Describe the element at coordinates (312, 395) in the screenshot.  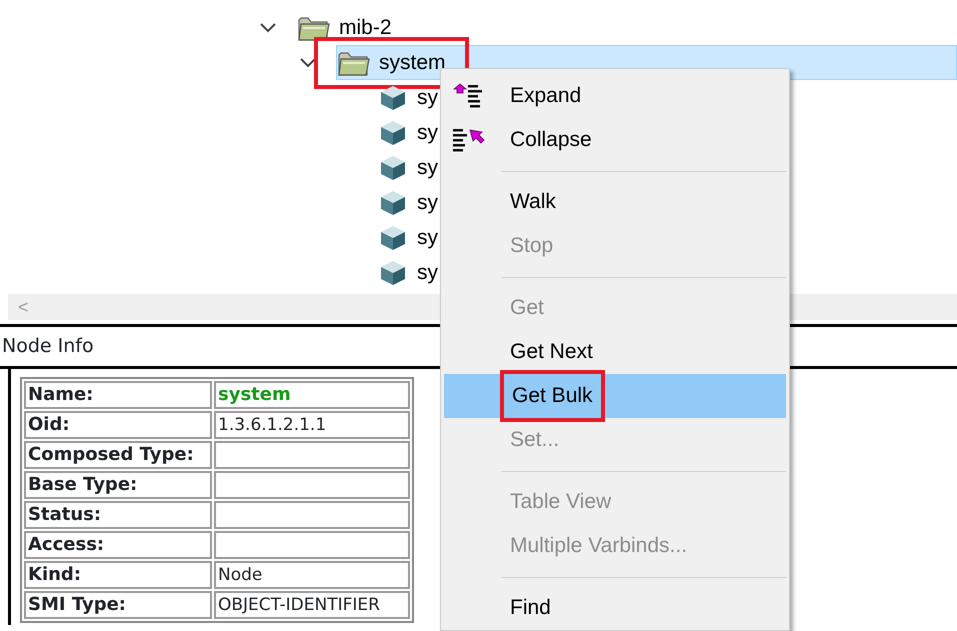
I see `field-value: system` at that location.